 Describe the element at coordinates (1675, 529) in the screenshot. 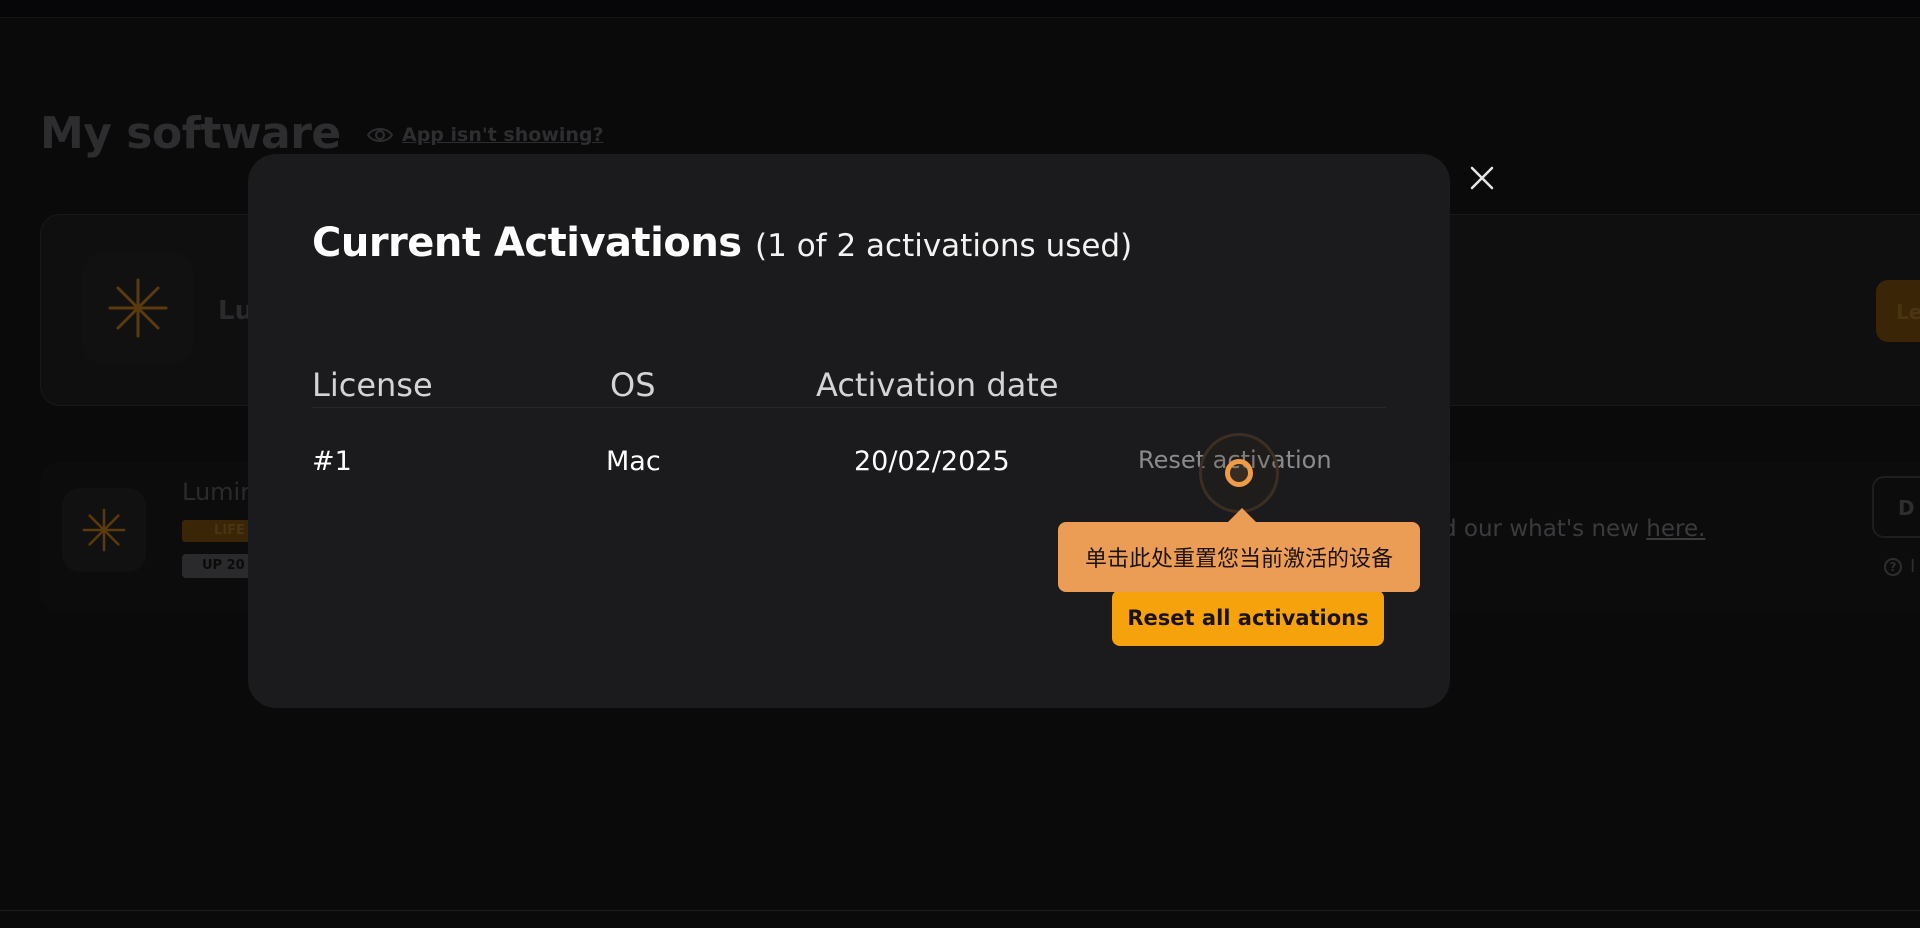

I see `whats-new-link: here.` at that location.